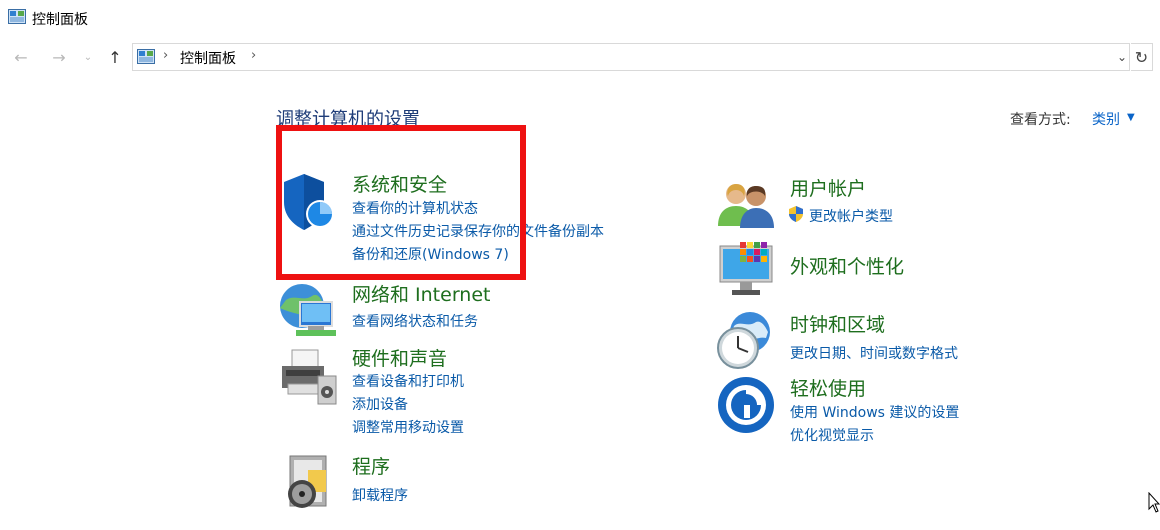 Image resolution: width=1160 pixels, height=530 pixels. I want to click on link-uninstall-program: 卸载程序, so click(380, 495).